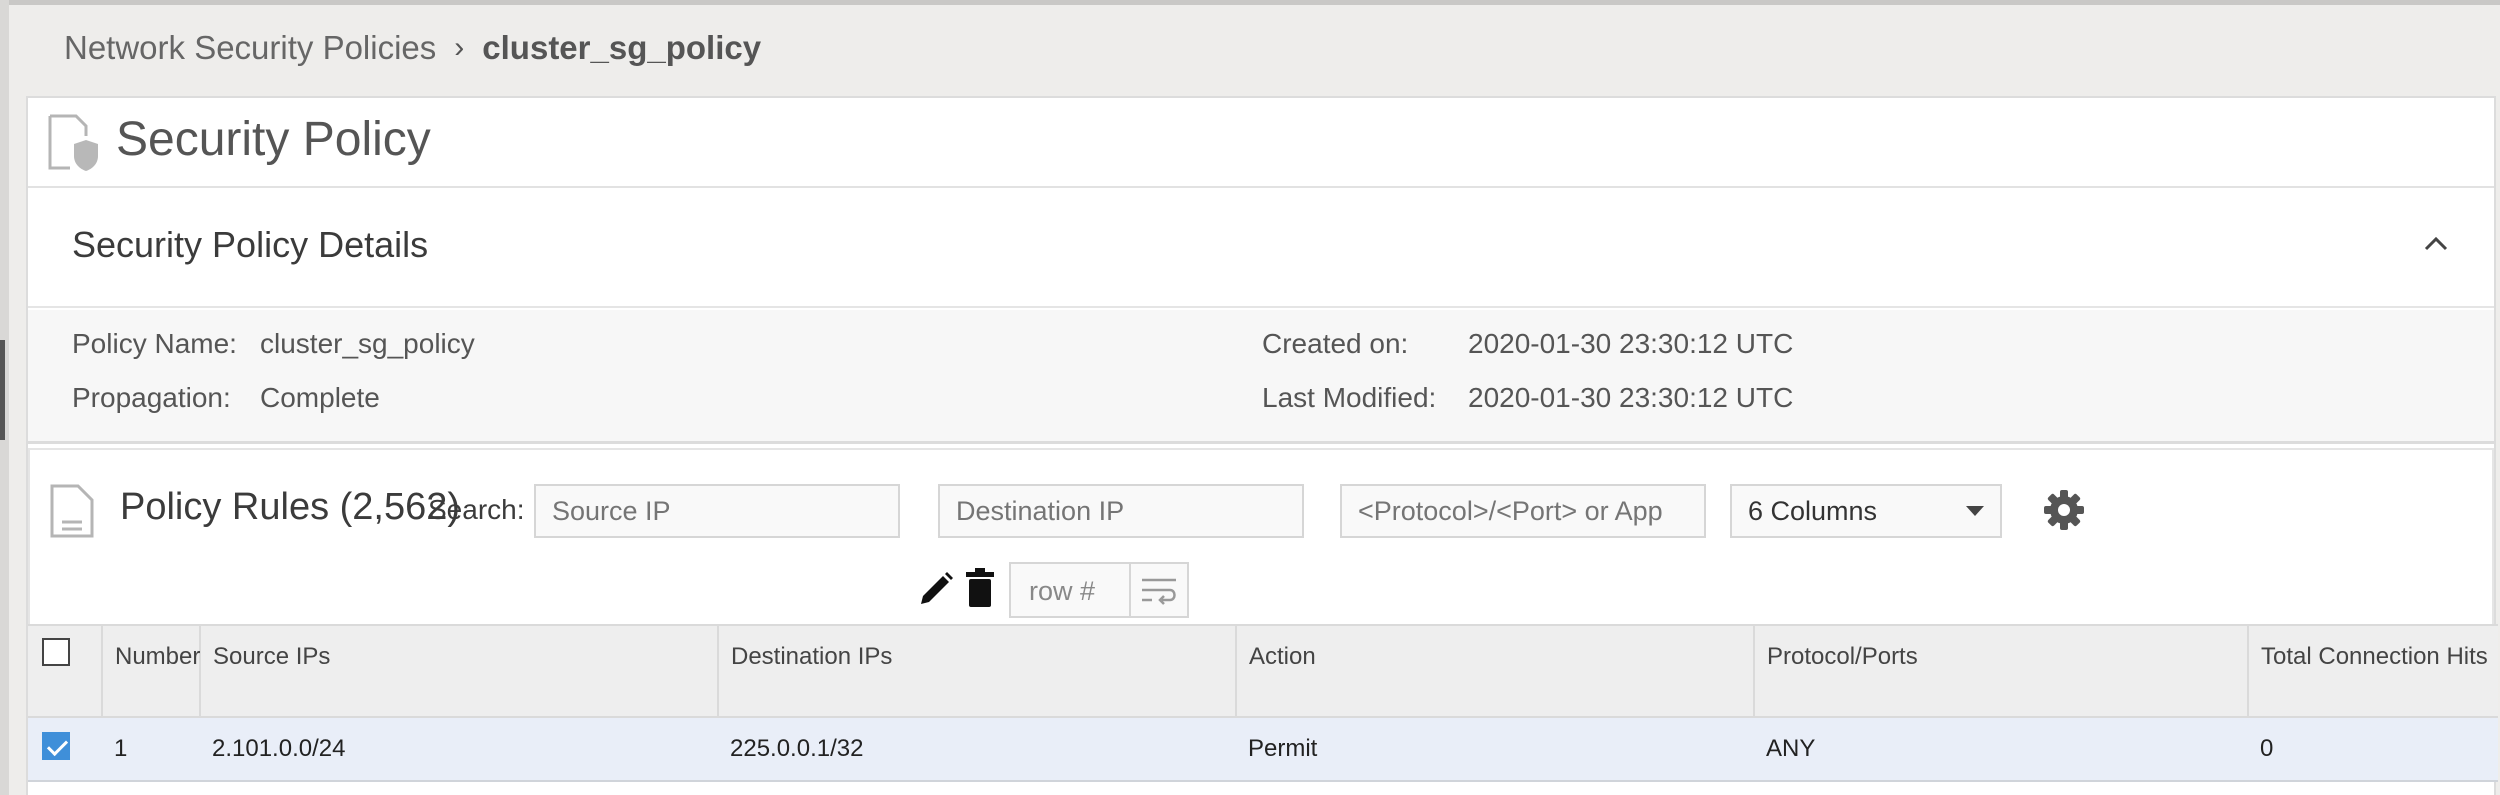 The width and height of the screenshot is (2500, 795). I want to click on modified-value: 2020-01-30 23:30:12 UTC, so click(1631, 397).